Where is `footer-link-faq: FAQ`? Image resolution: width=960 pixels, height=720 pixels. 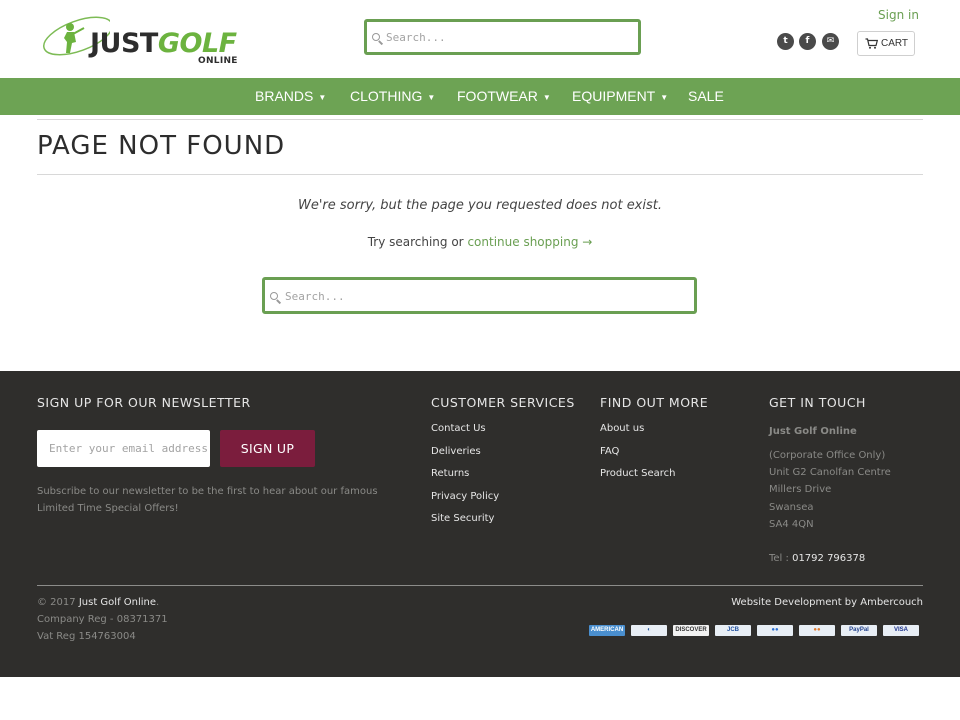
footer-link-faq: FAQ is located at coordinates (609, 451).